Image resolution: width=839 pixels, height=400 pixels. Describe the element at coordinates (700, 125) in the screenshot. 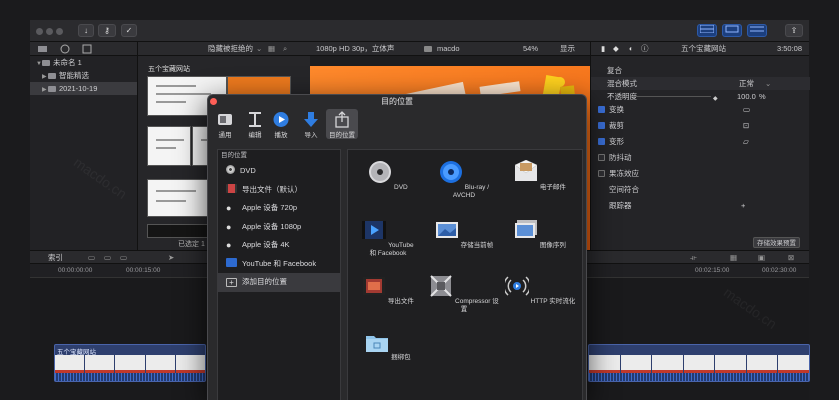

I see `crop-row: 裁剪 ⊡` at that location.